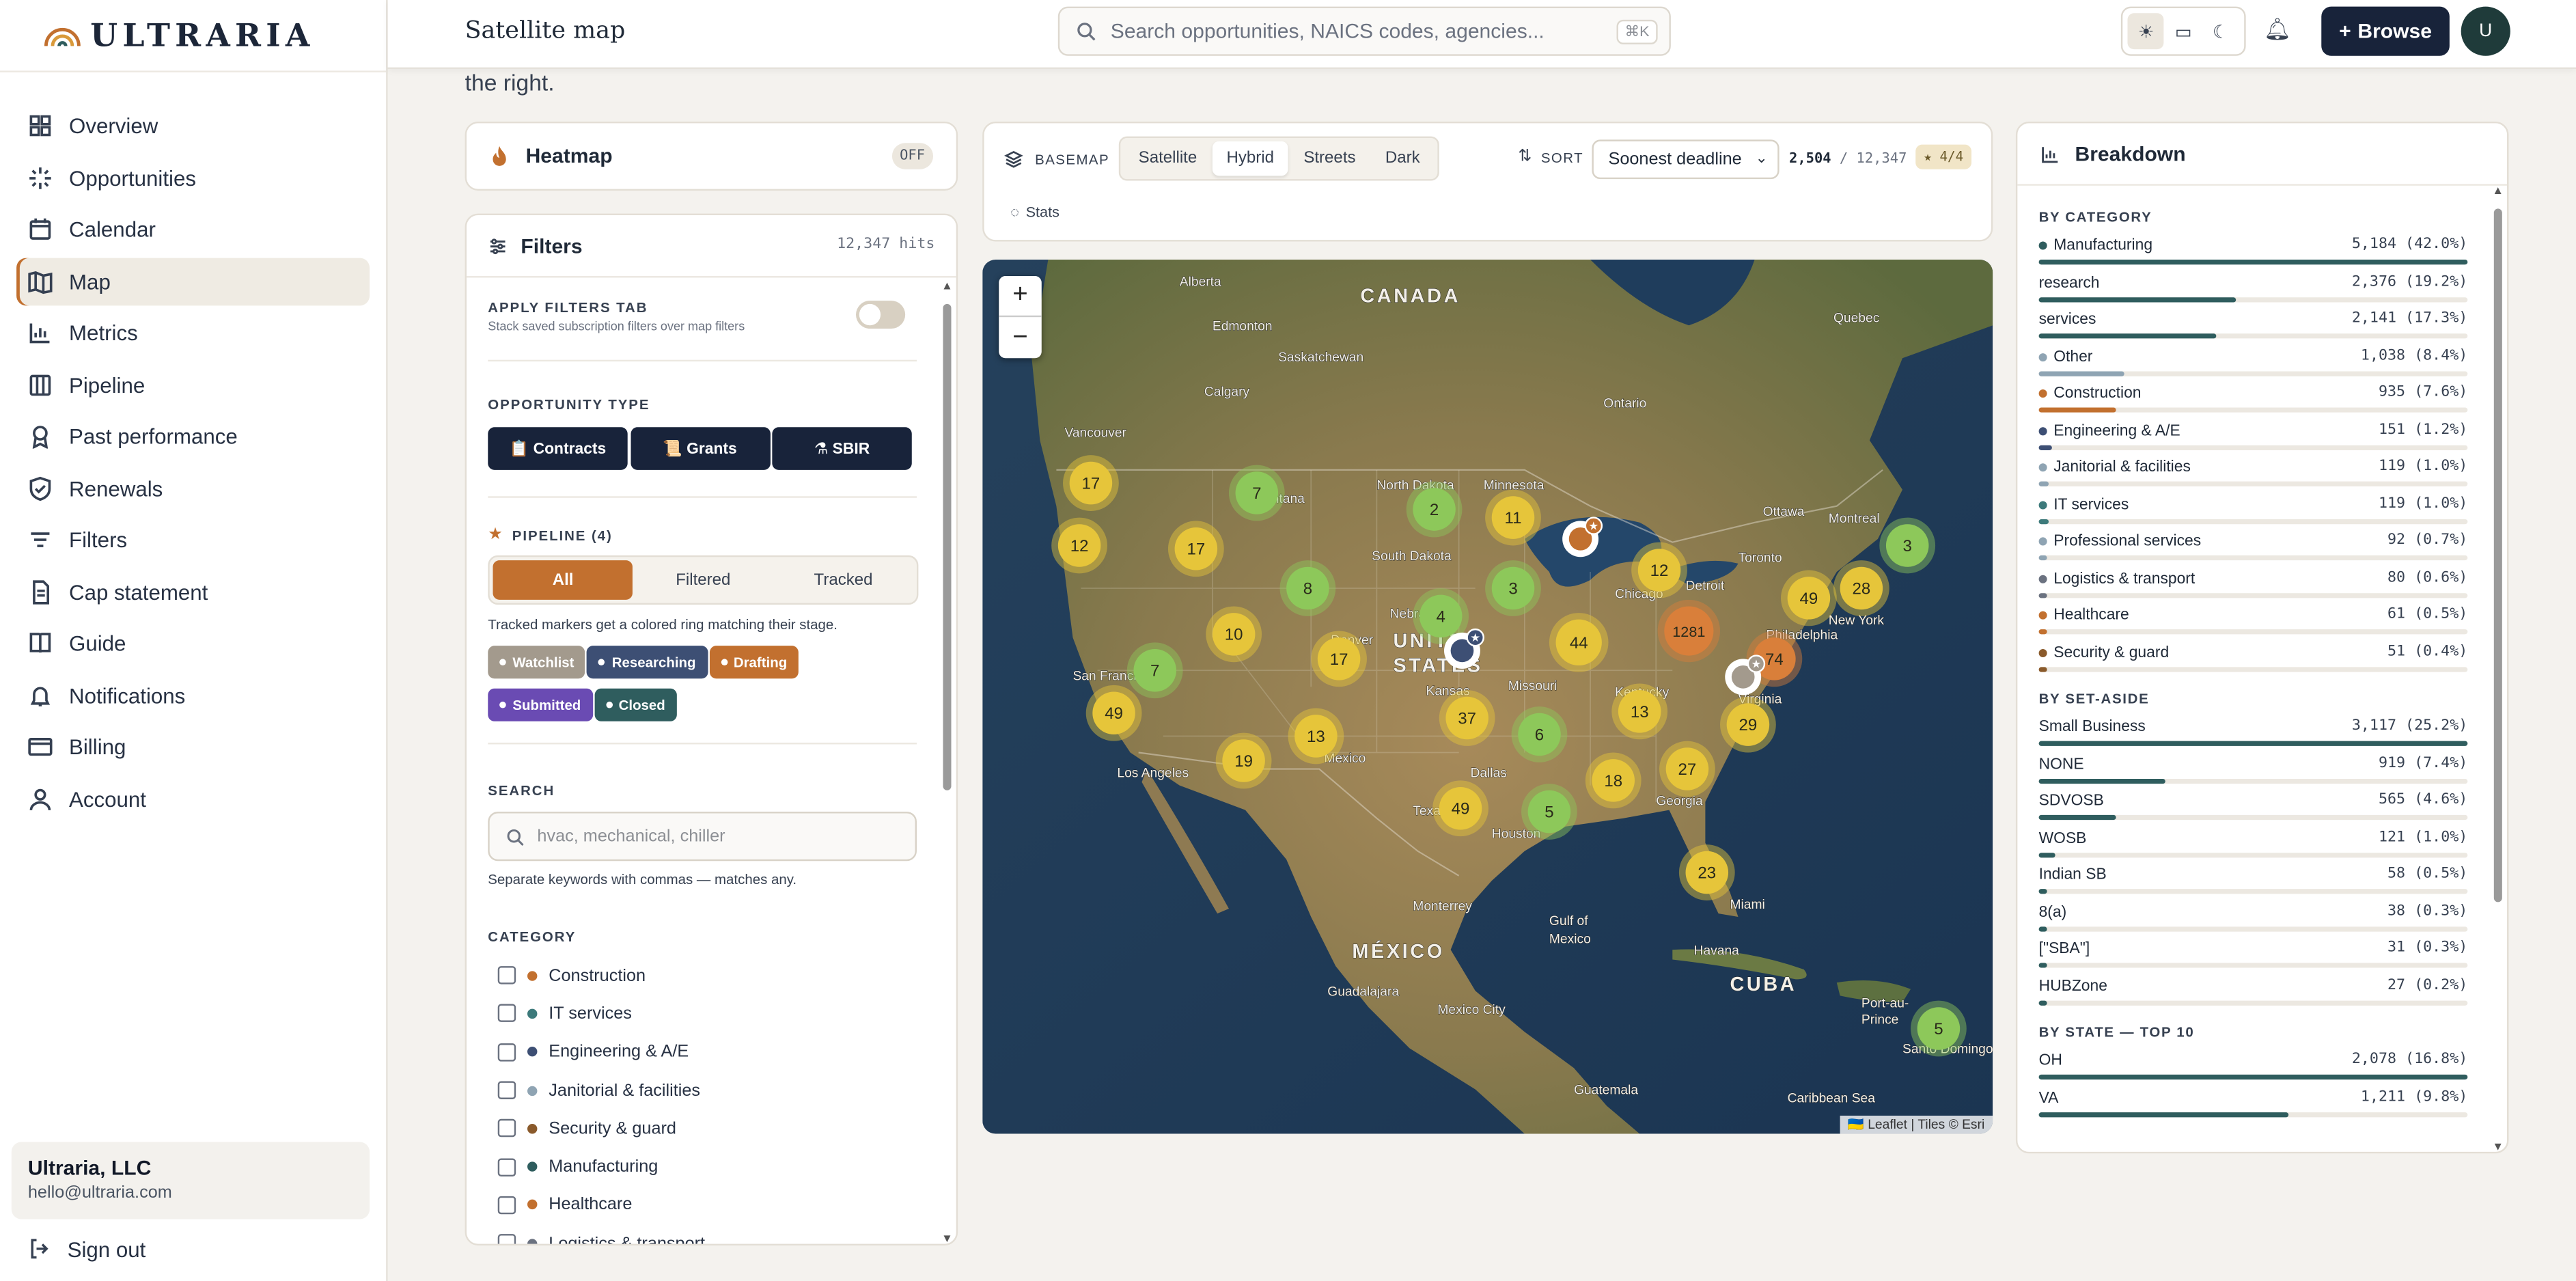 The width and height of the screenshot is (2576, 1281). Describe the element at coordinates (191, 1181) in the screenshot. I see `org-card: Ultraria, LLC hello@ultraria.com` at that location.